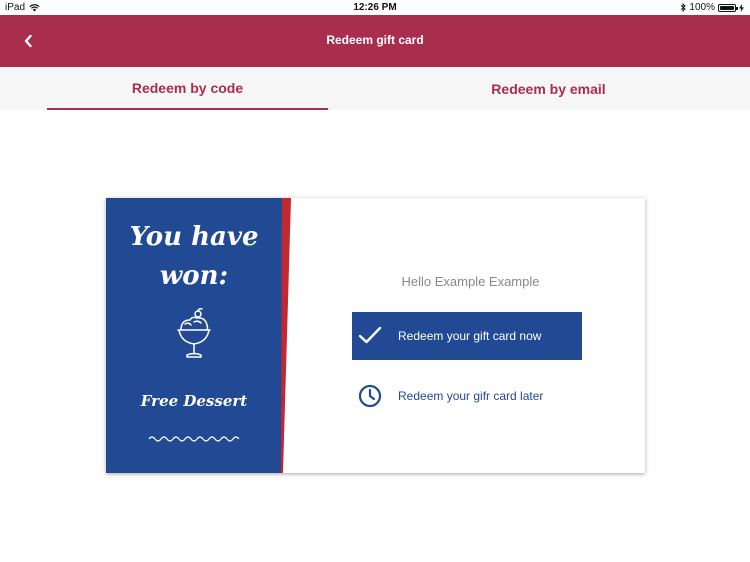 Image resolution: width=750 pixels, height=562 pixels. I want to click on checkmark-icon, so click(370, 335).